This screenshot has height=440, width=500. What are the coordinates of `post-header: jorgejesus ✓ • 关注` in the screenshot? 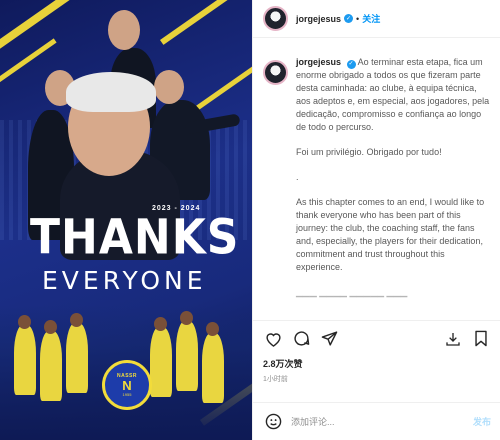 It's located at (376, 19).